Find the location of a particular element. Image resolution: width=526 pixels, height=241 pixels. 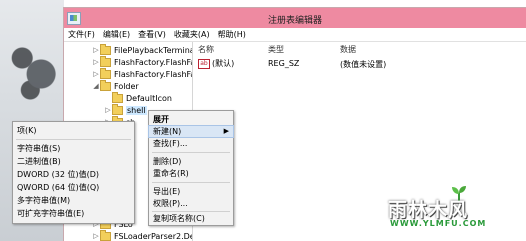

menu-item-expand: 展开 is located at coordinates (191, 119).